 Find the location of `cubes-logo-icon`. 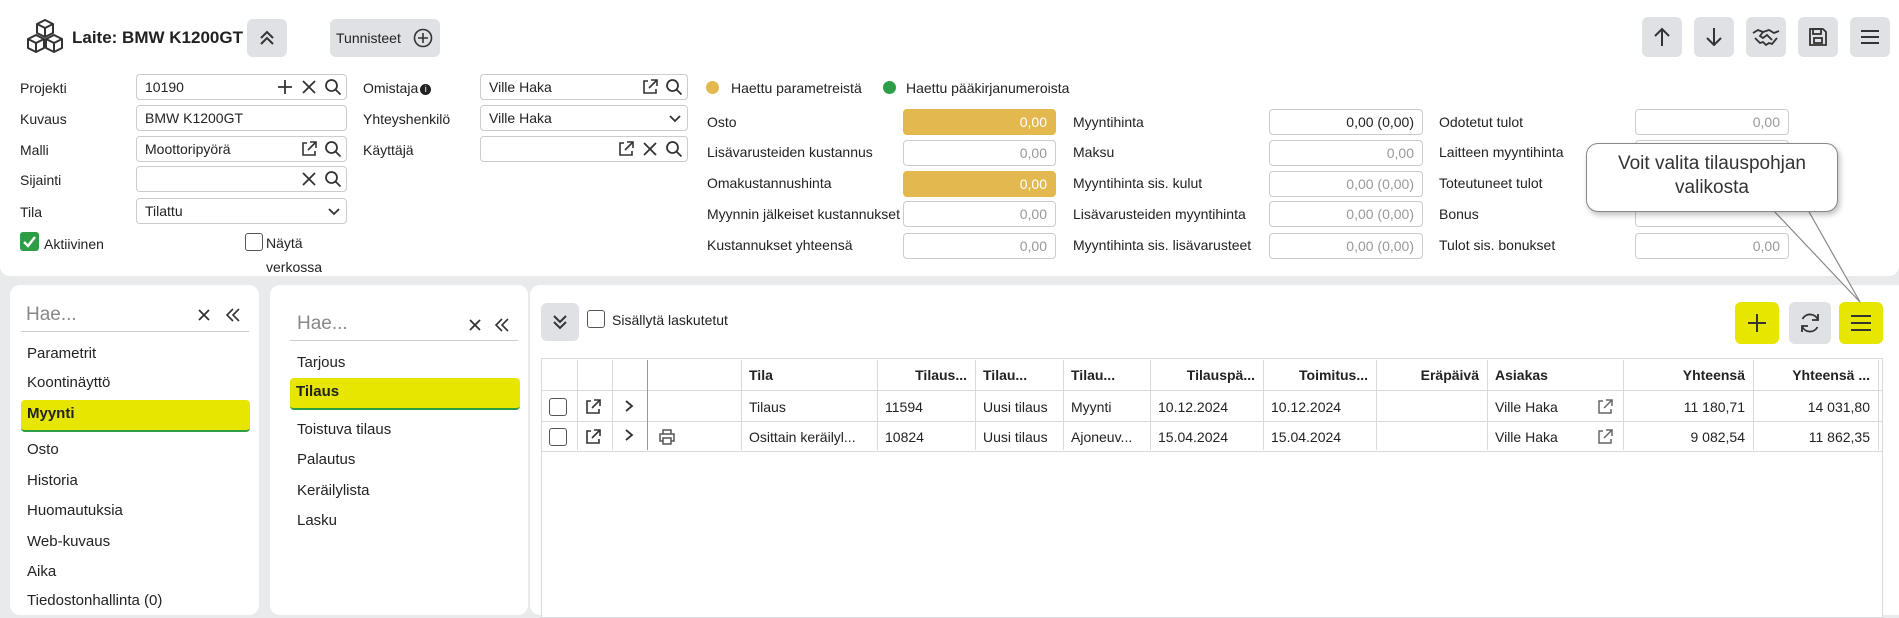

cubes-logo-icon is located at coordinates (45, 36).